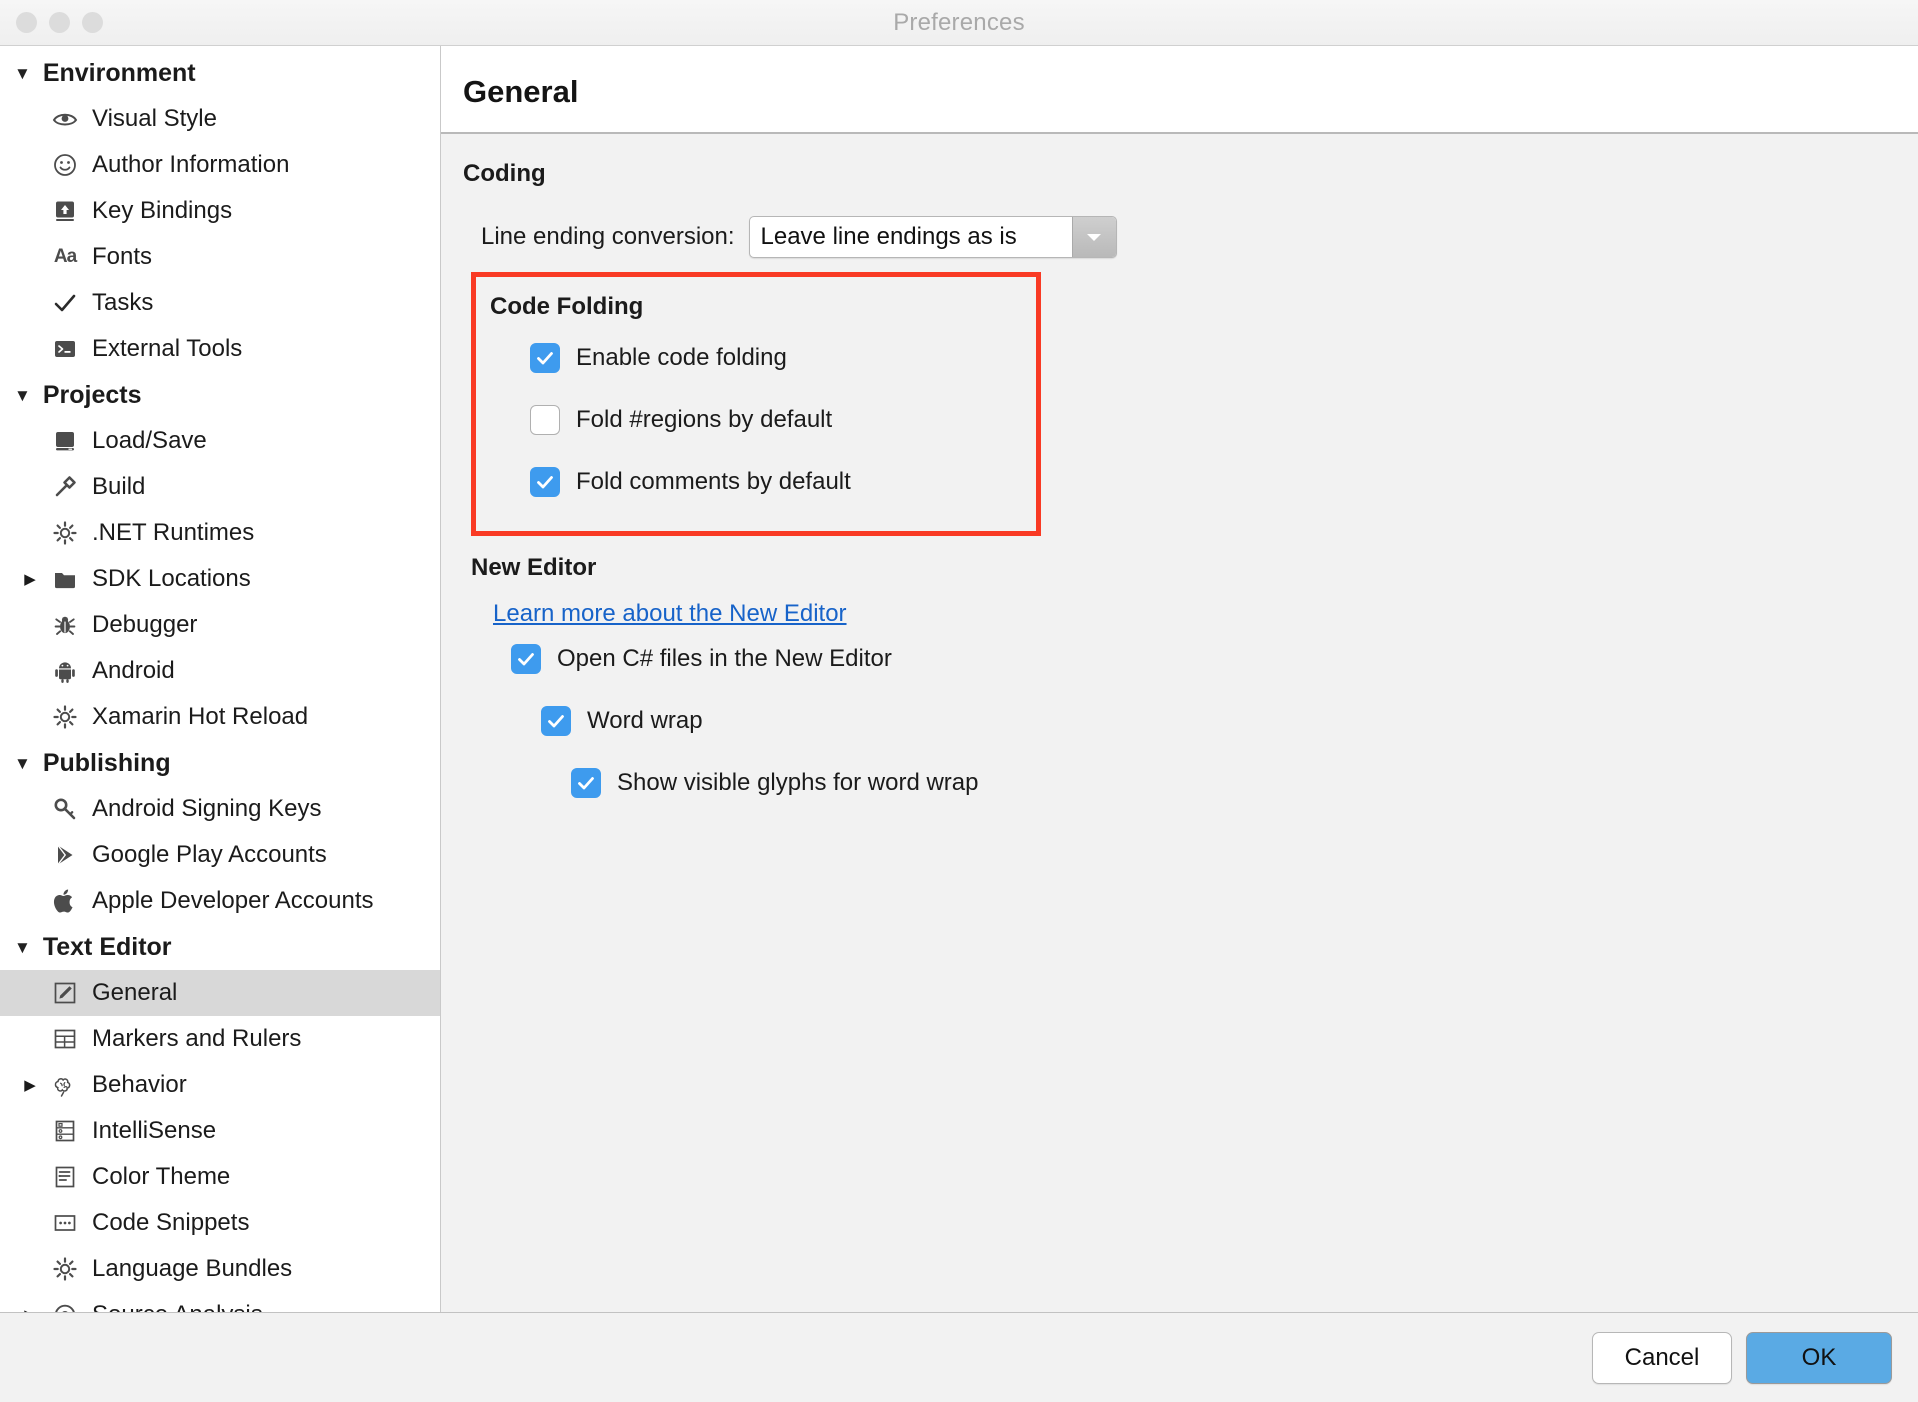 The height and width of the screenshot is (1402, 1918). I want to click on sidebar-item-google-play-accounts: Google Play Accounts, so click(220, 855).